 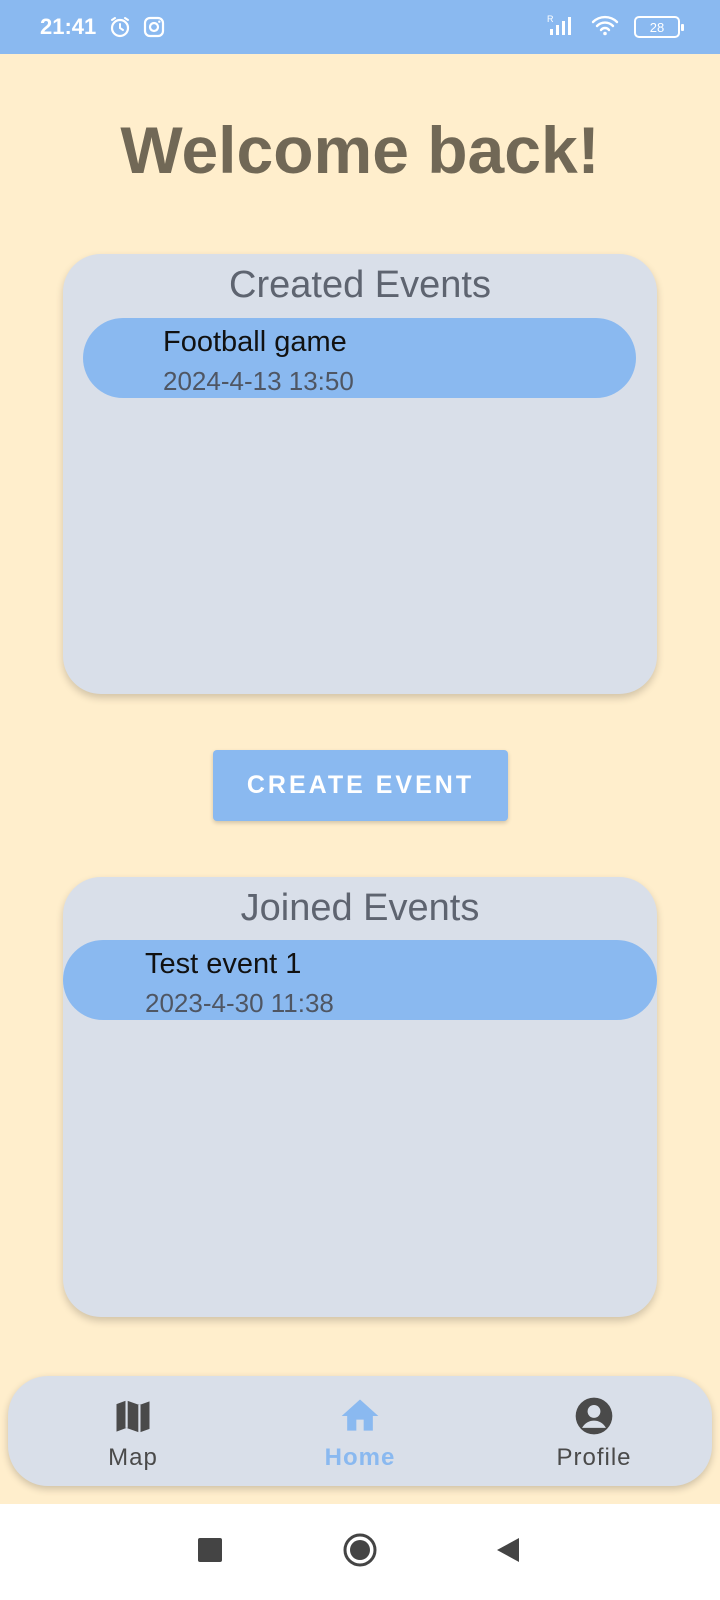 I want to click on nav-item-map: Map, so click(x=133, y=1431).